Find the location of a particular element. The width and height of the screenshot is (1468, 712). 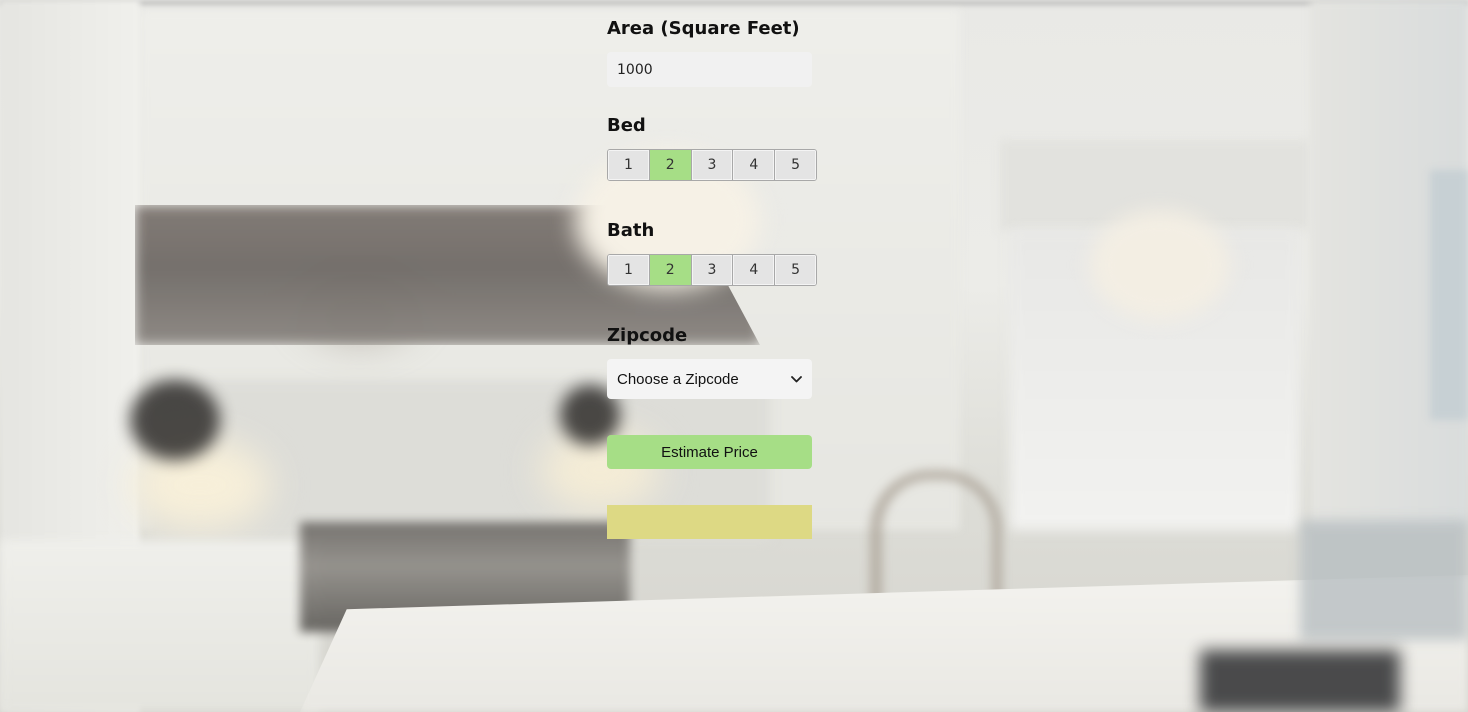

zipcode-select: Choose a Zipcode is located at coordinates (709, 379).